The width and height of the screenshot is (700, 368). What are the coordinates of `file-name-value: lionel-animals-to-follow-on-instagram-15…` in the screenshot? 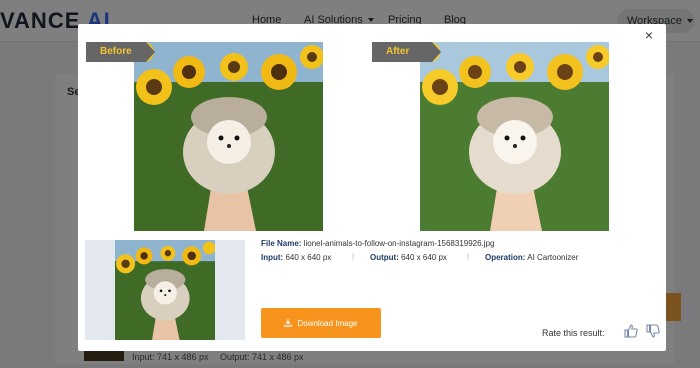 It's located at (399, 243).